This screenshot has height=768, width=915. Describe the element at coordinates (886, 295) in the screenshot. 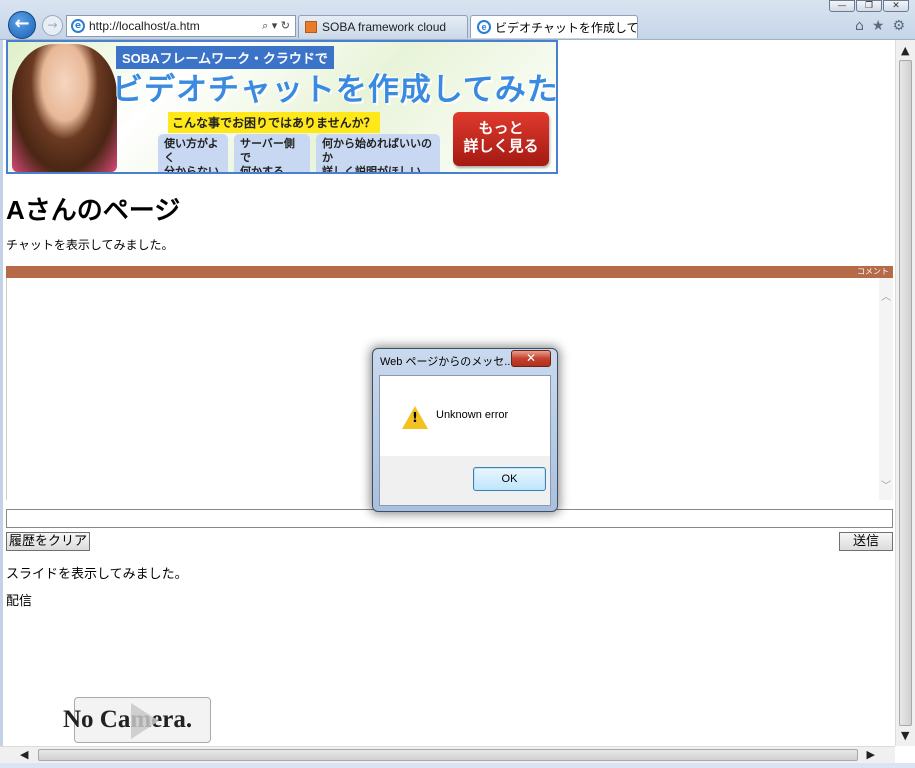

I see `chevron-up-icon: ︿` at that location.